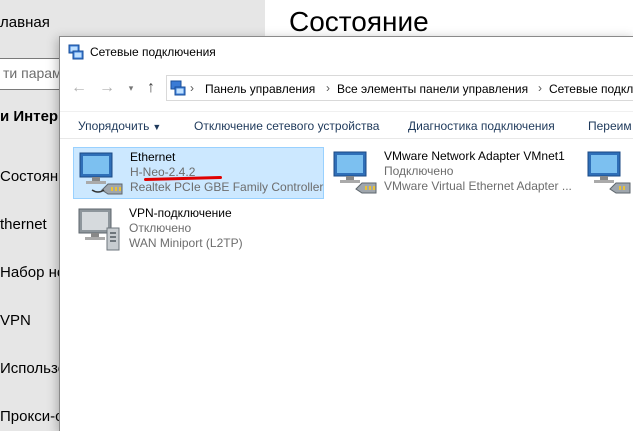 The image size is (633, 431). I want to click on sidebar-item-vpn: VPN, so click(15, 320).